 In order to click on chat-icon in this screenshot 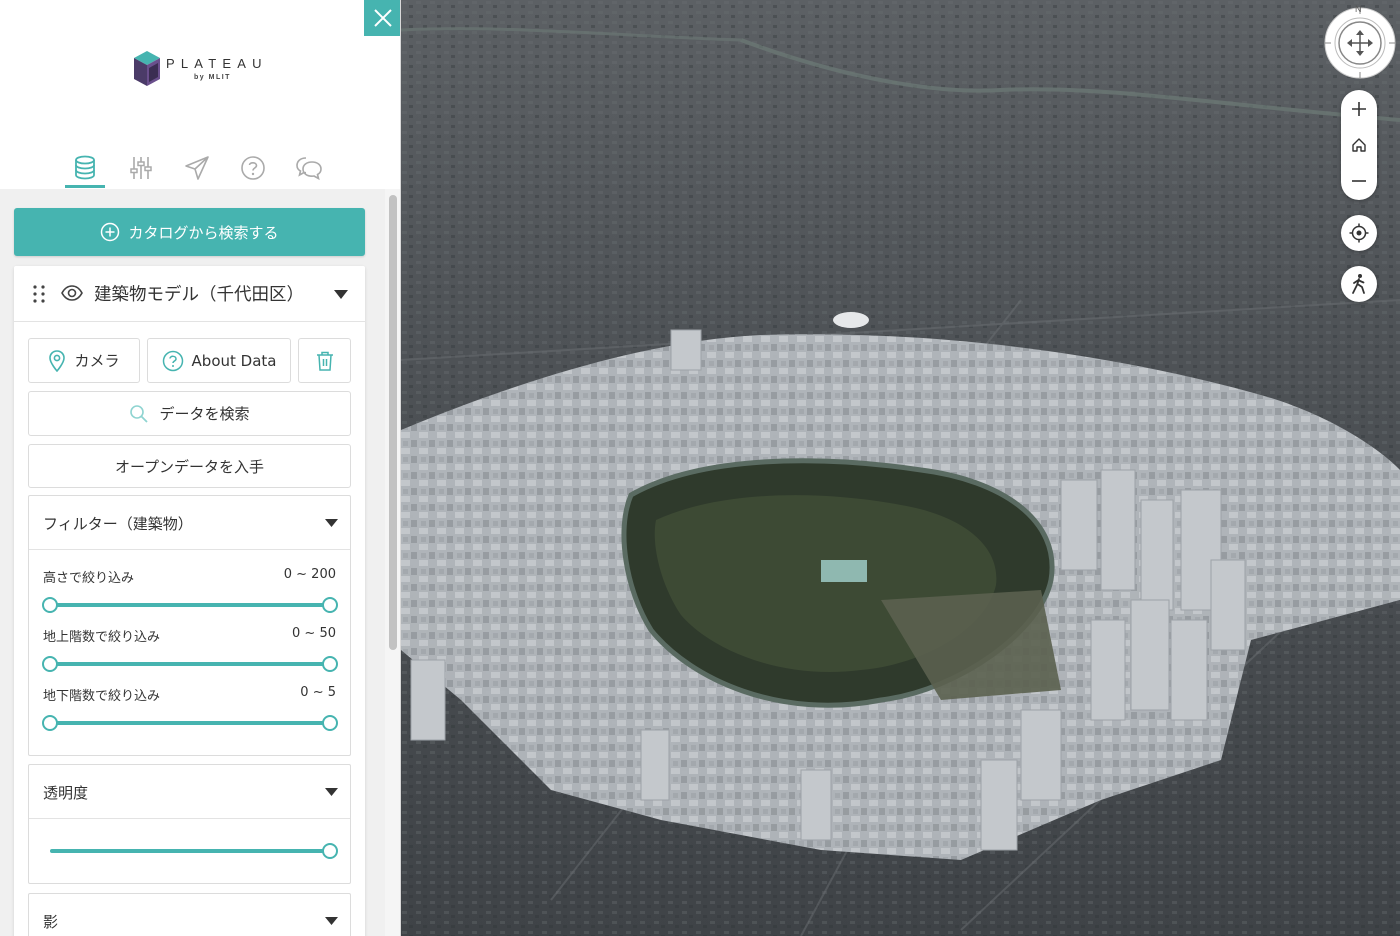, I will do `click(309, 169)`.